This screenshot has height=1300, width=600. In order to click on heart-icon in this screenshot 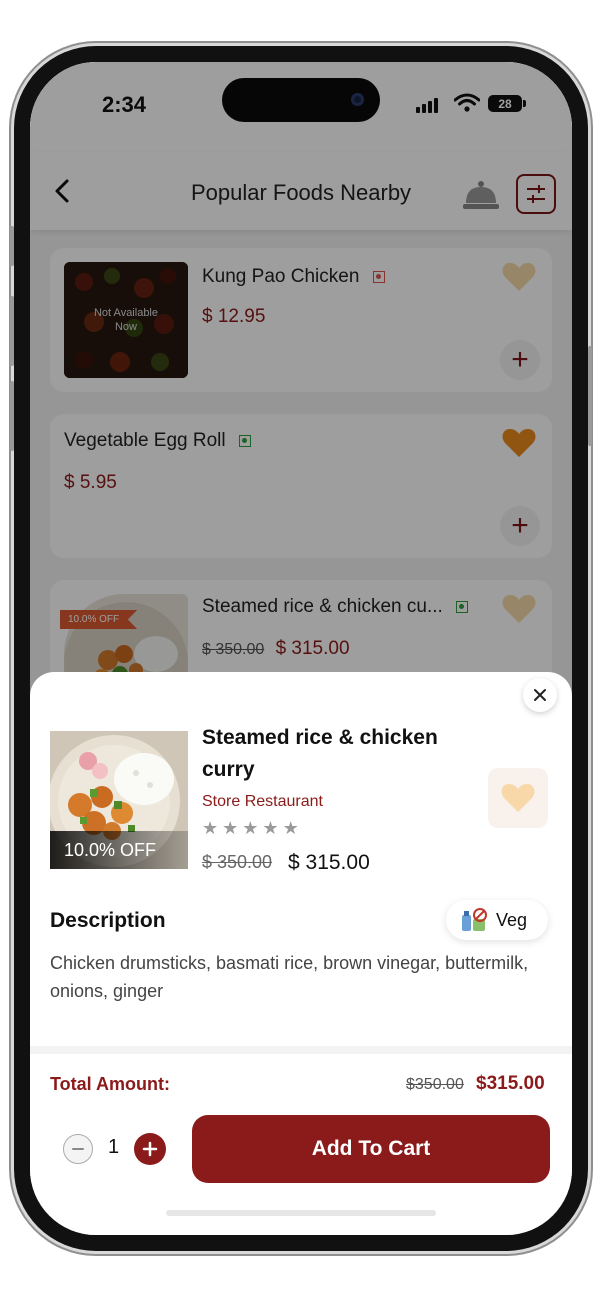, I will do `click(518, 798)`.